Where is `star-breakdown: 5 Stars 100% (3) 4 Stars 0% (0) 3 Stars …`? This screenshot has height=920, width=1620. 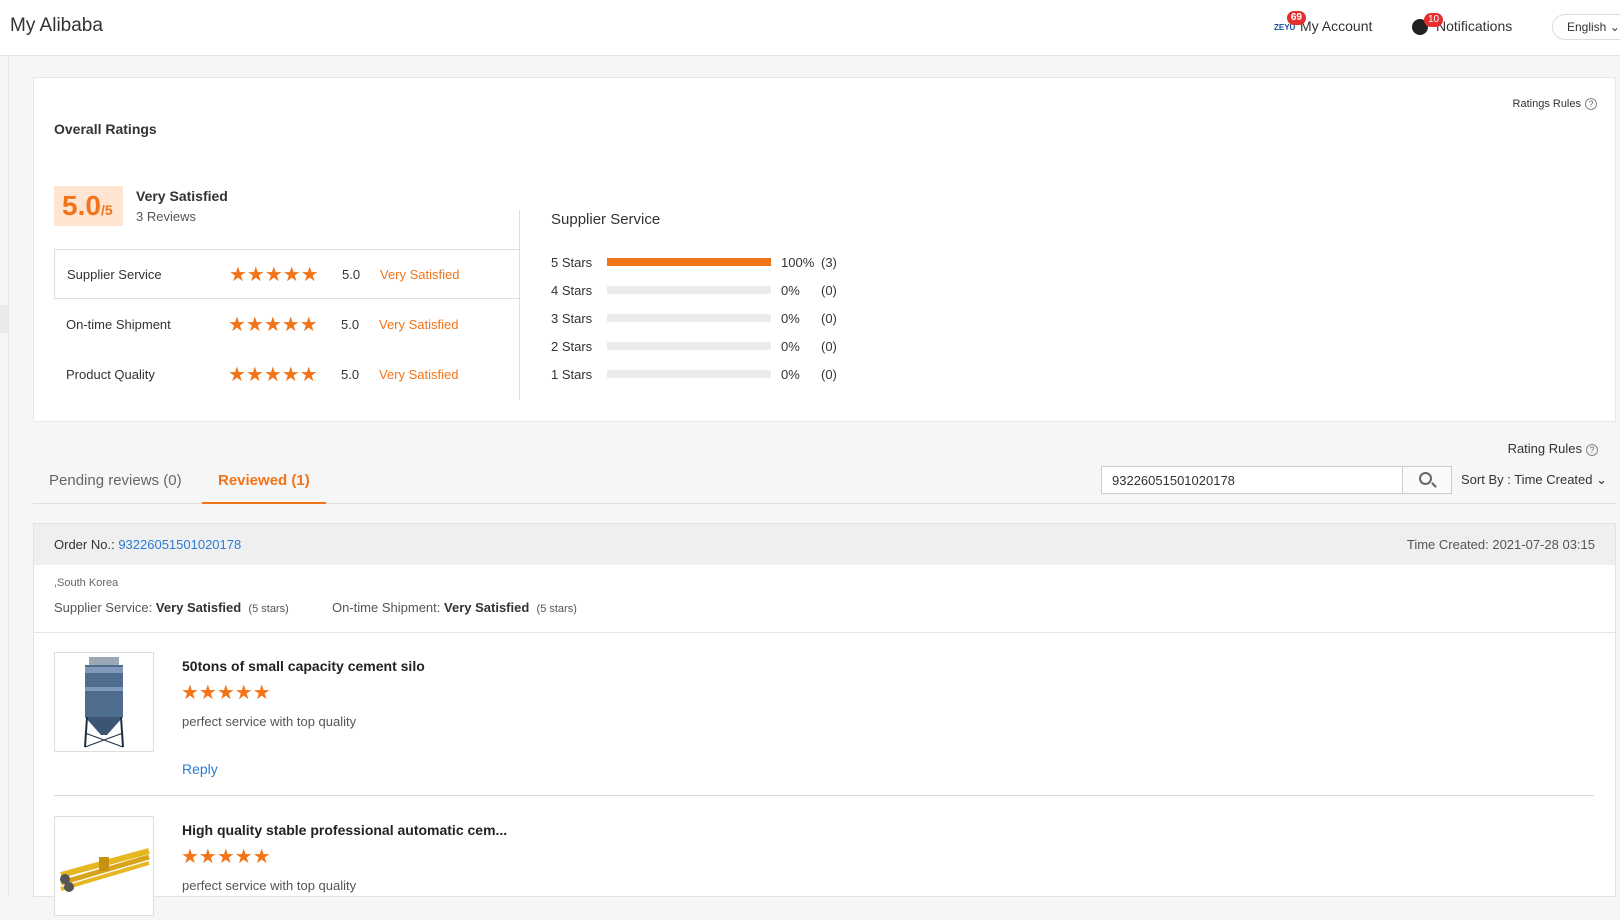 star-breakdown: 5 Stars 100% (3) 4 Stars 0% (0) 3 Stars … is located at coordinates (694, 318).